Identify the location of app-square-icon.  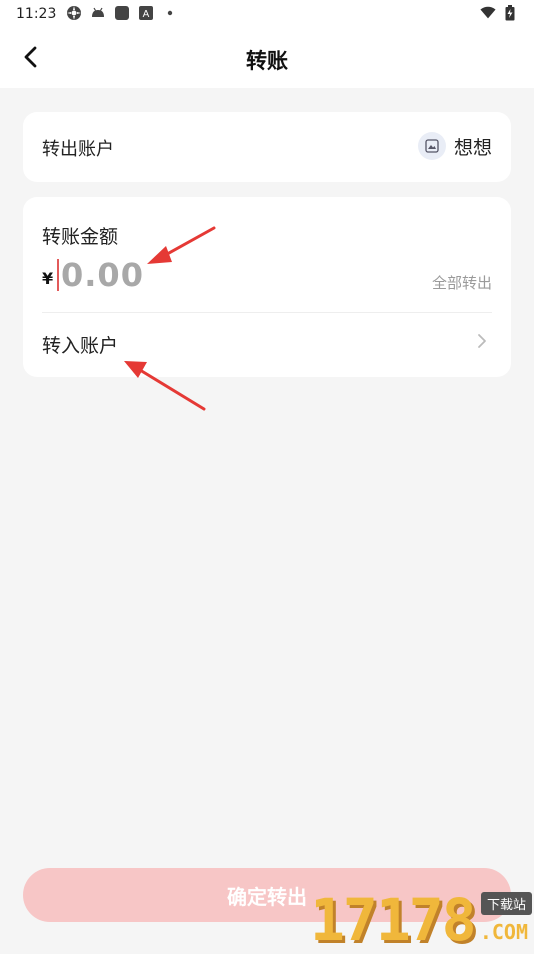
(122, 13).